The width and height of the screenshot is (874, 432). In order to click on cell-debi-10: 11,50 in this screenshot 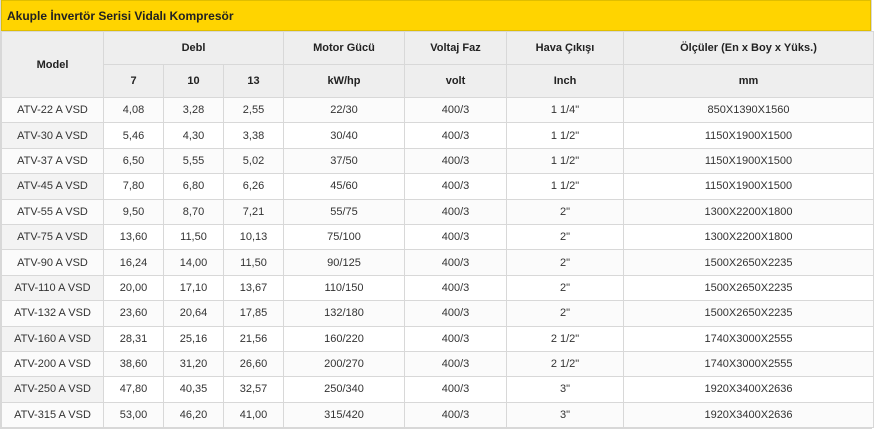, I will do `click(193, 237)`.